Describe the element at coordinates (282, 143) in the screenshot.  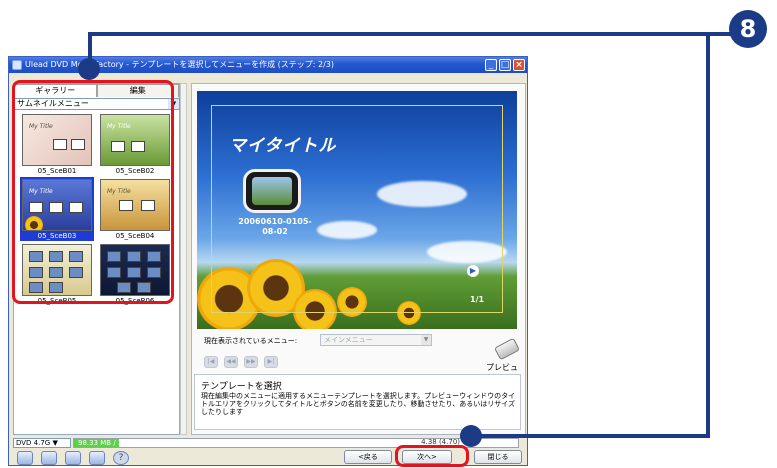
I see `menu-title-text: マイタイトル` at that location.